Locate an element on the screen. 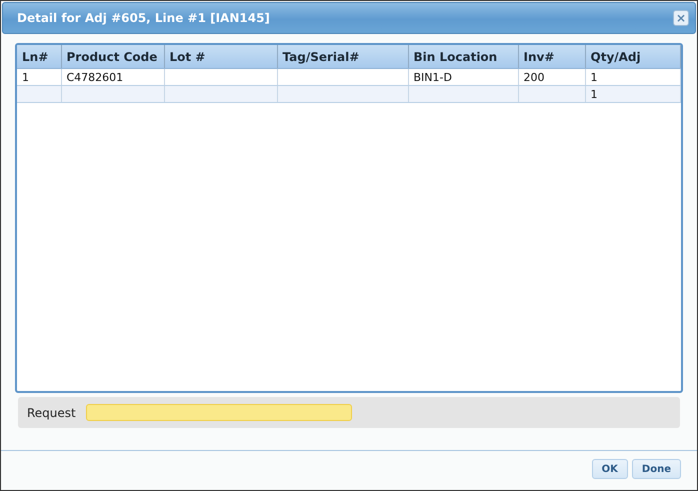 This screenshot has height=491, width=698. table-cell: 200 is located at coordinates (551, 77).